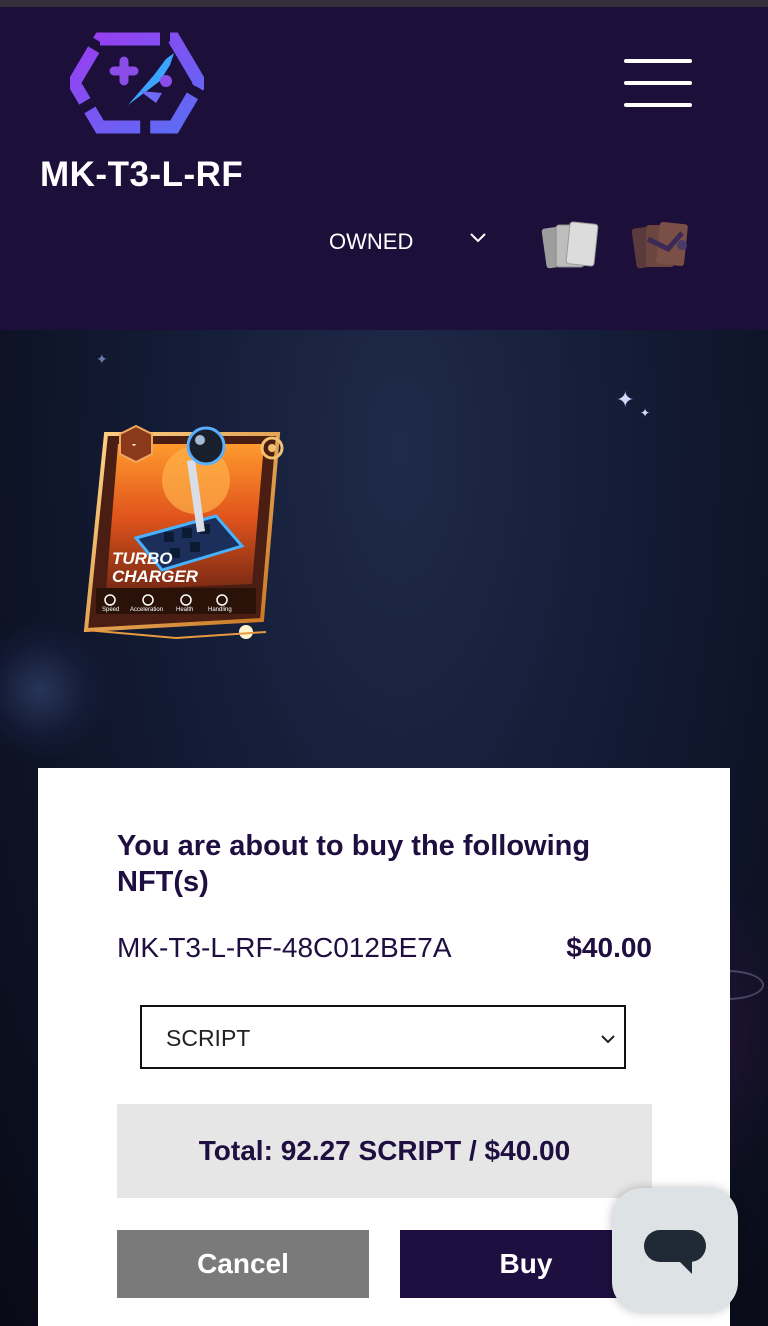 This screenshot has width=768, height=1326. What do you see at coordinates (155, 576) in the screenshot?
I see `card-title-line2: CHARGER` at bounding box center [155, 576].